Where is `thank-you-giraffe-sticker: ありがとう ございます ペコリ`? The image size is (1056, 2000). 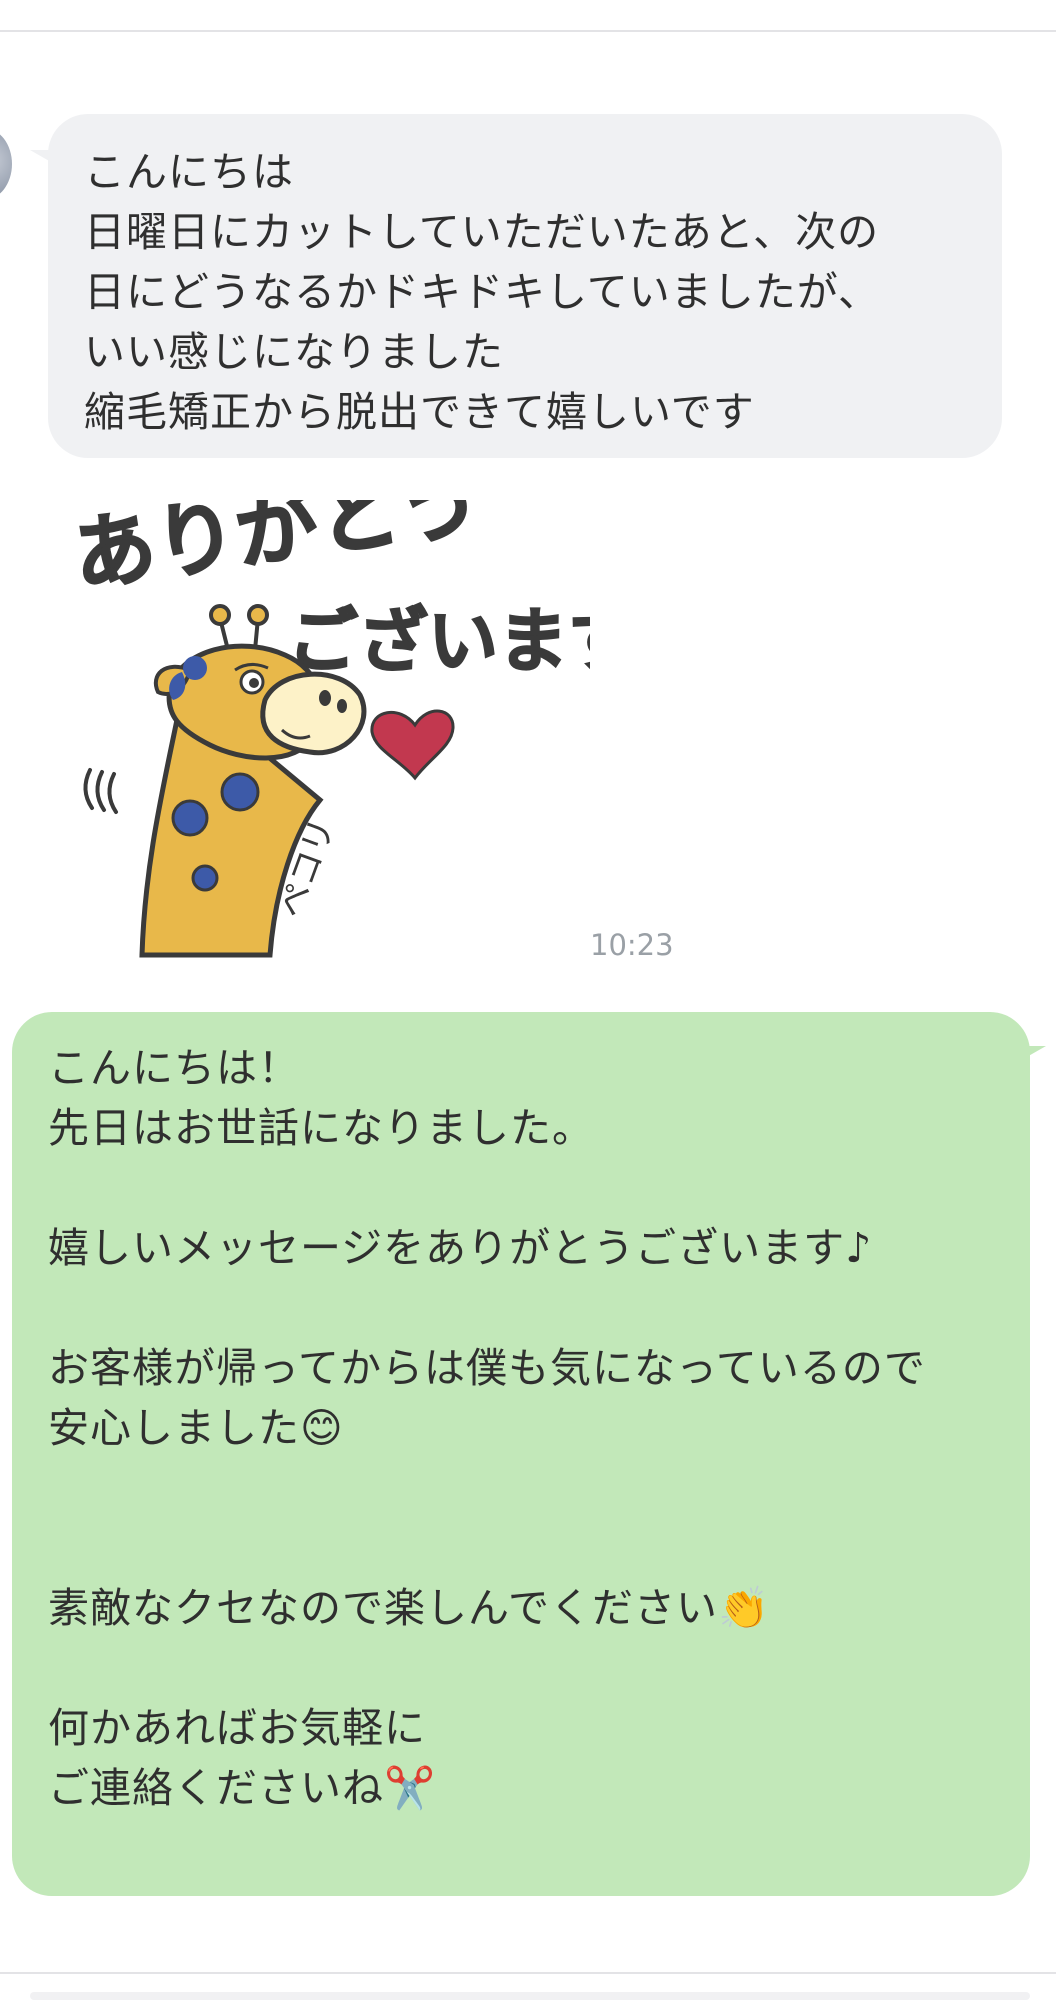 thank-you-giraffe-sticker: ありがとう ございます ペコリ is located at coordinates (330, 730).